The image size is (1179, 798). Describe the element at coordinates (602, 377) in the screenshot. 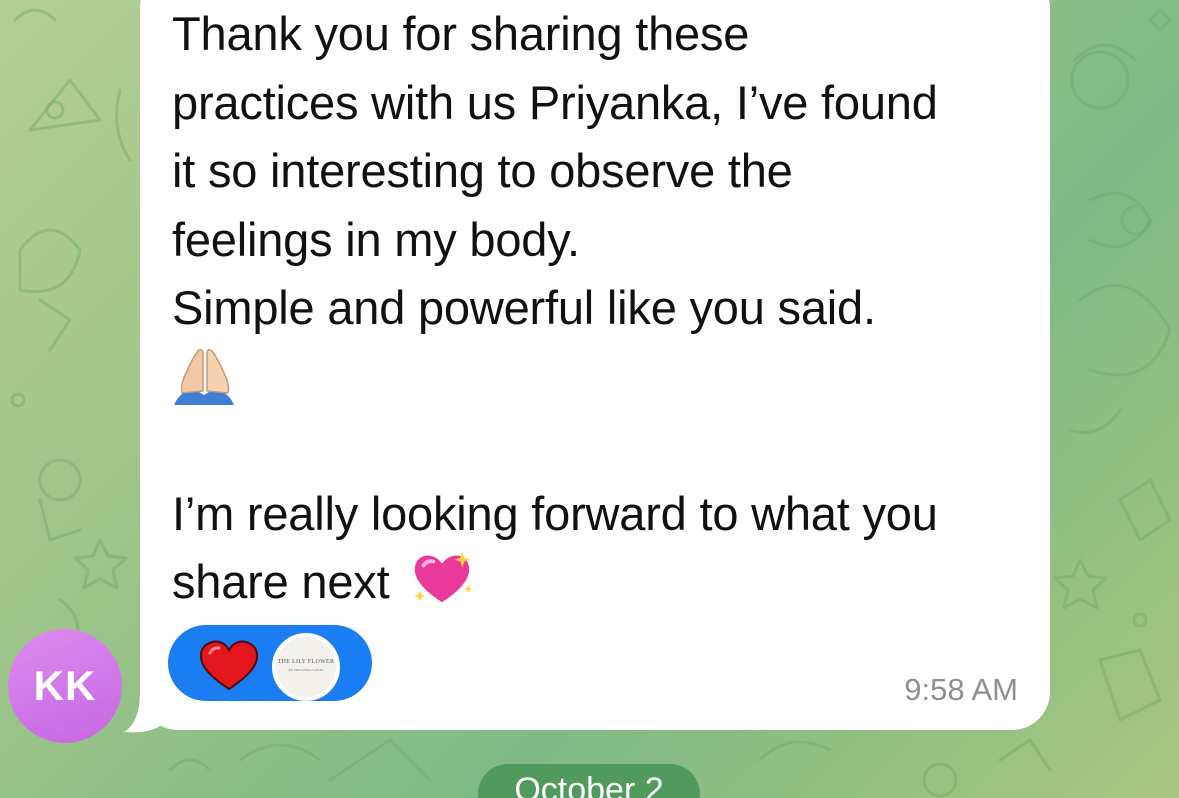

I see `message-emoji-line` at that location.